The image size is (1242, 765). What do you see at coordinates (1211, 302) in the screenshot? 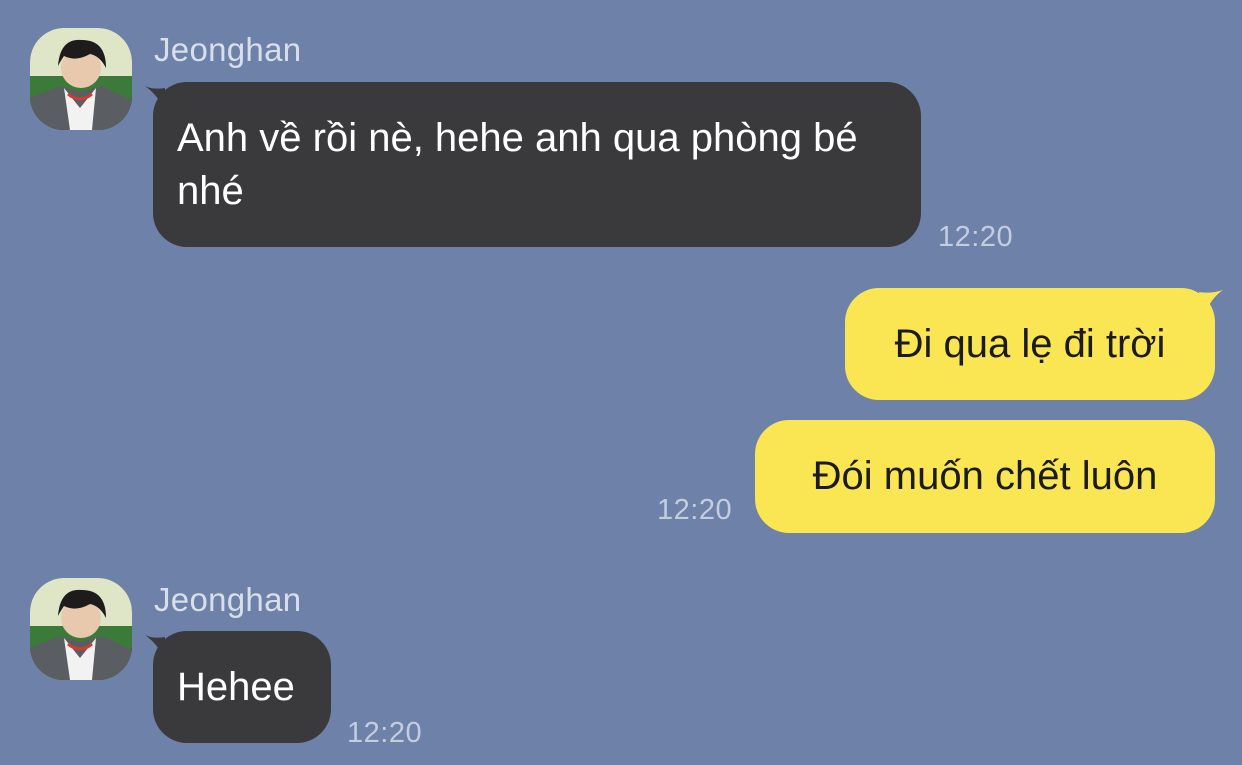
I see `bubble-tail` at bounding box center [1211, 302].